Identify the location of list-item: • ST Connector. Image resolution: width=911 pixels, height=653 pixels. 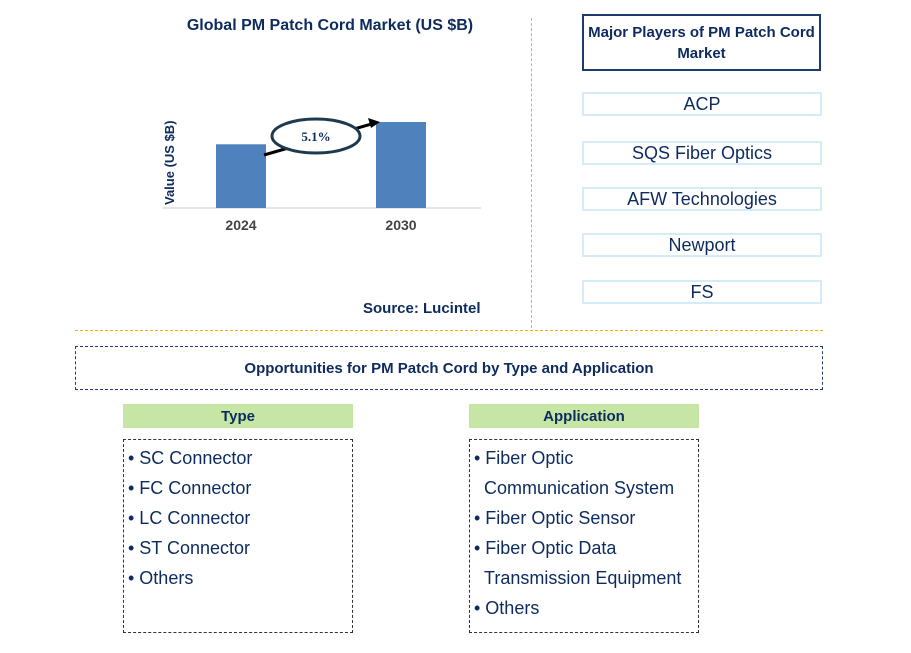
(189, 548).